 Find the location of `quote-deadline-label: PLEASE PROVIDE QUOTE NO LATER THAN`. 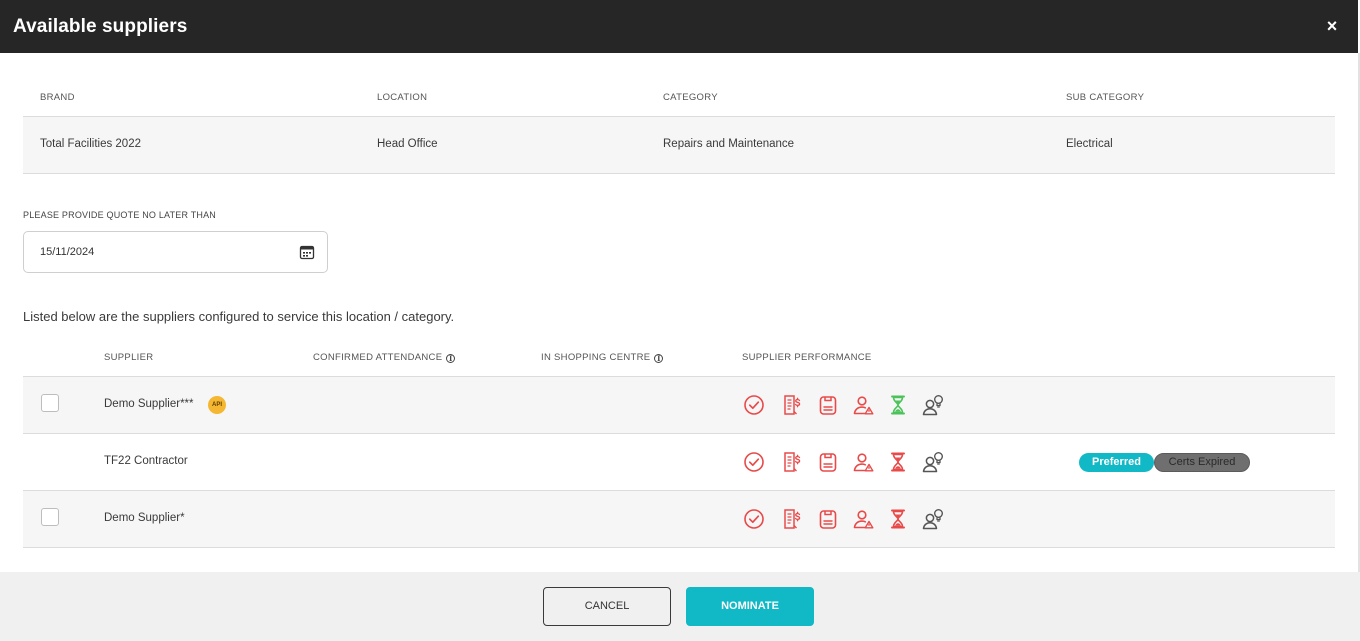

quote-deadline-label: PLEASE PROVIDE QUOTE NO LATER THAN is located at coordinates (120, 215).